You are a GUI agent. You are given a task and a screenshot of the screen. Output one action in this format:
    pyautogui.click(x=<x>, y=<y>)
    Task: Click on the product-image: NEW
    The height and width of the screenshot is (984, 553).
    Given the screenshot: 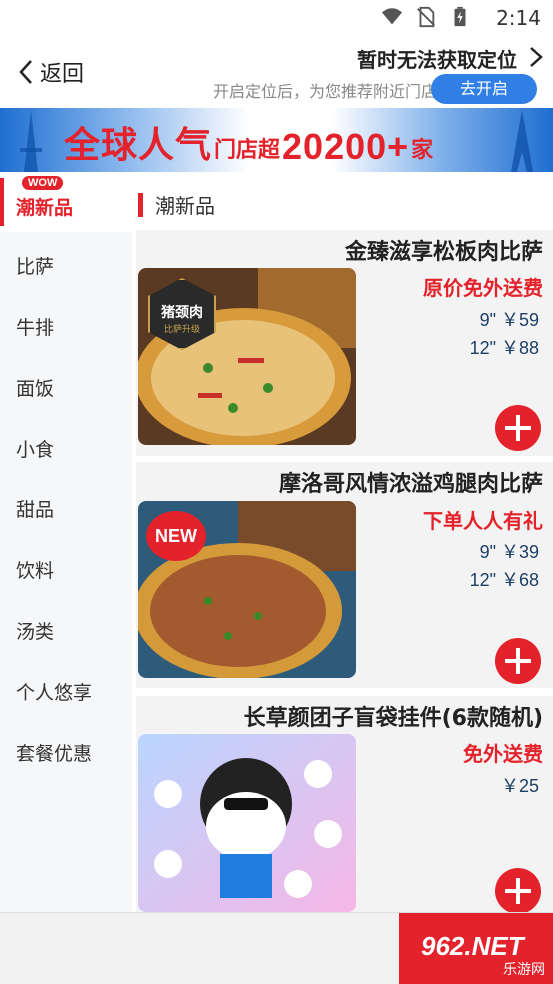 What is the action you would take?
    pyautogui.click(x=247, y=589)
    